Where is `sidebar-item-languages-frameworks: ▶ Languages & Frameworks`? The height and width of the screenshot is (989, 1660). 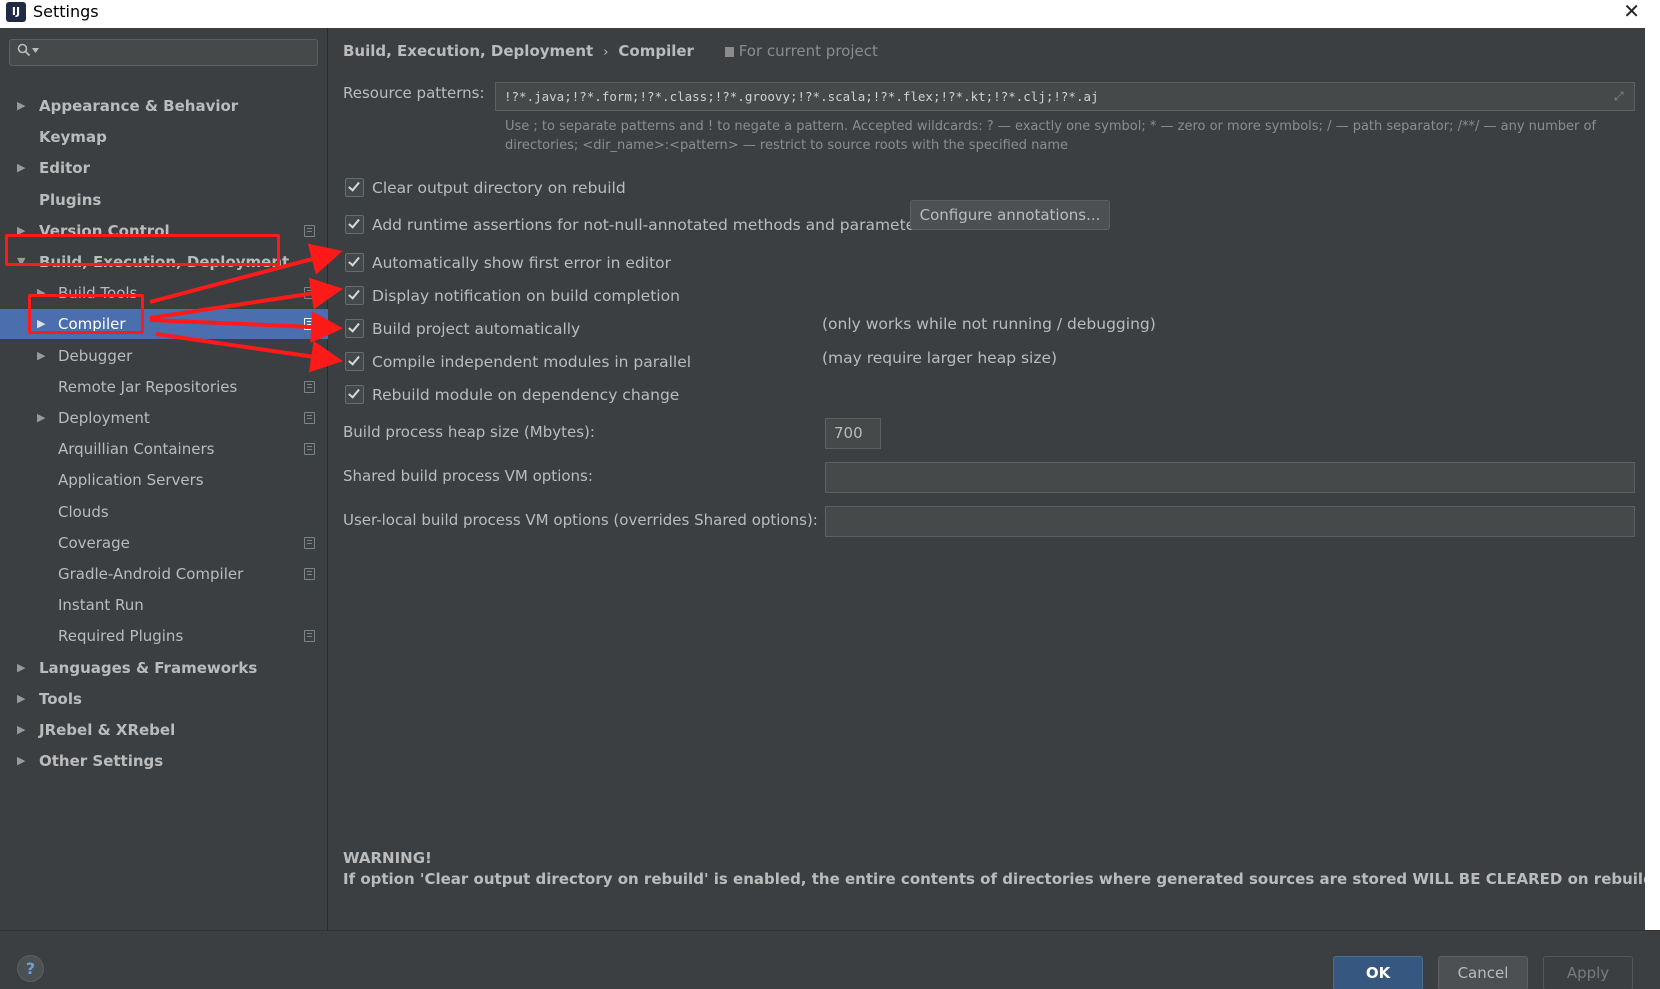
sidebar-item-languages-frameworks: ▶ Languages & Frameworks is located at coordinates (164, 668).